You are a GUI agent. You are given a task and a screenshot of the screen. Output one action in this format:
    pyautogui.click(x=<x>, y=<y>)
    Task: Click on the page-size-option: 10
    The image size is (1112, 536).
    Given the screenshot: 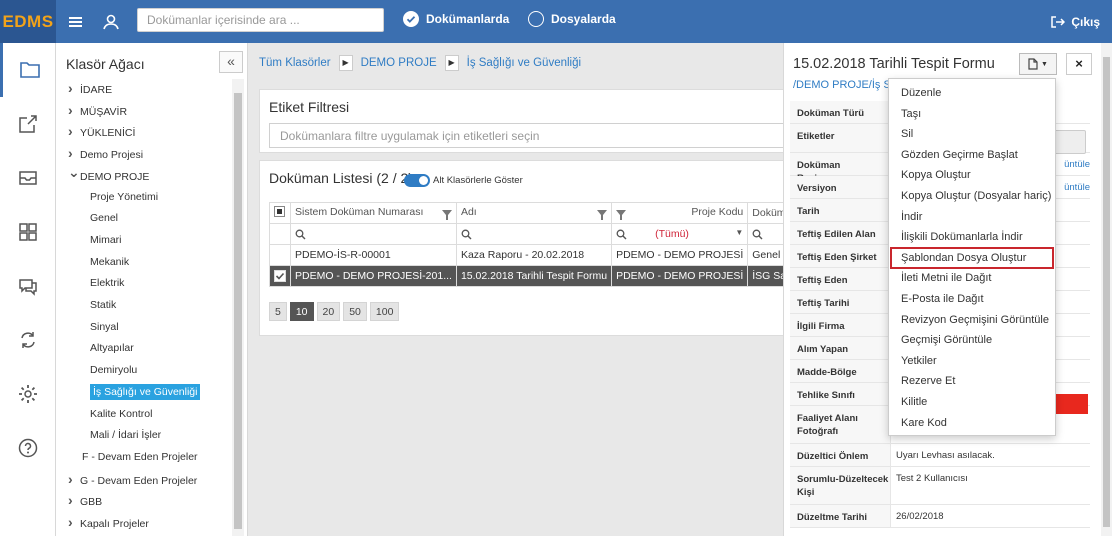 What is the action you would take?
    pyautogui.click(x=301, y=311)
    